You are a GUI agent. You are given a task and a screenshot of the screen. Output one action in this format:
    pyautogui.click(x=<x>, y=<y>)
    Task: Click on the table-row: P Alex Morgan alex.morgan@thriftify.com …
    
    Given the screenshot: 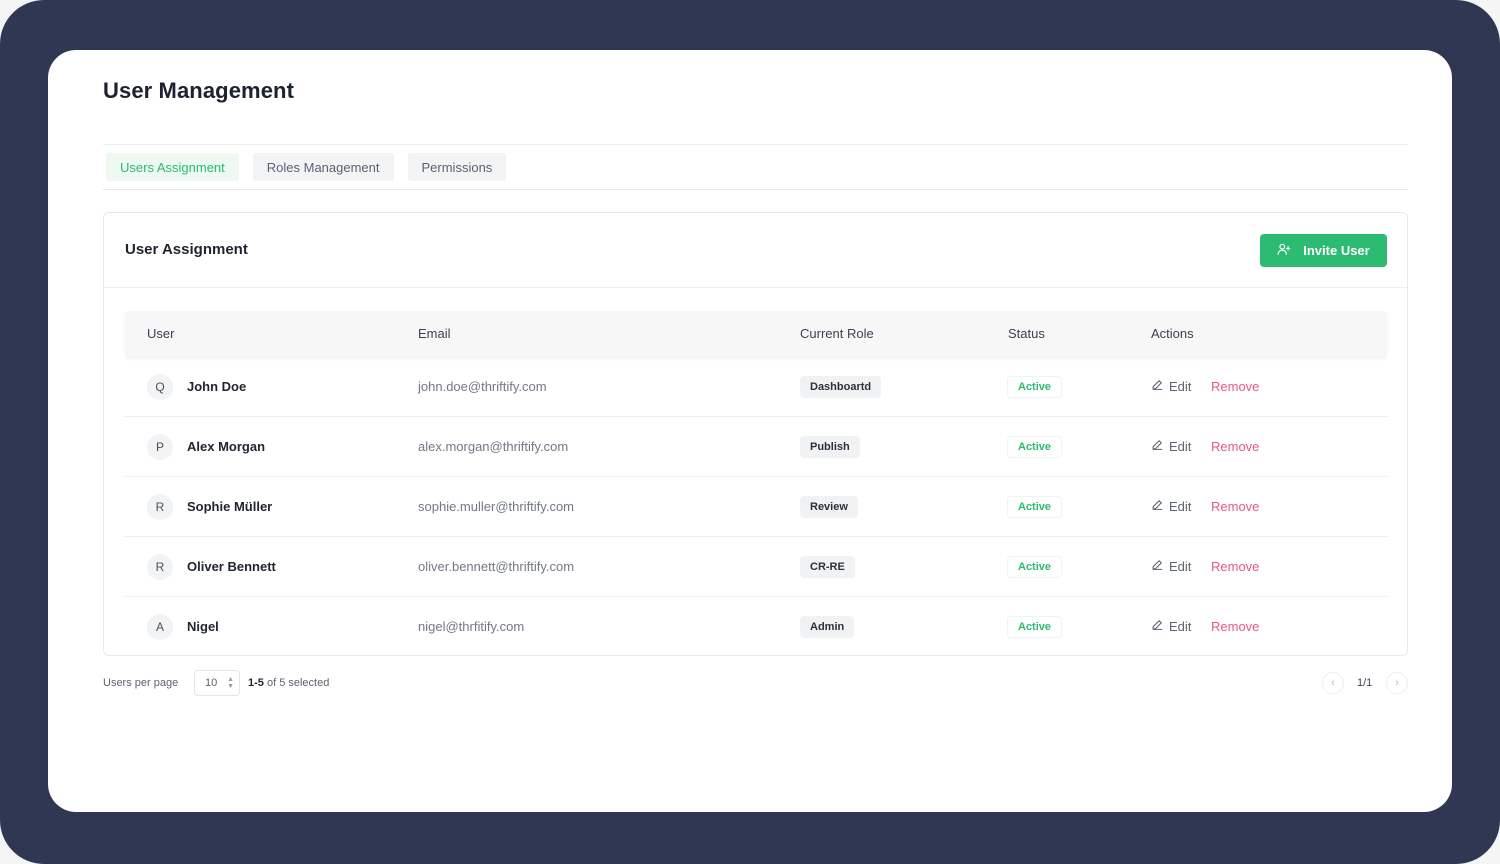 What is the action you would take?
    pyautogui.click(x=756, y=447)
    